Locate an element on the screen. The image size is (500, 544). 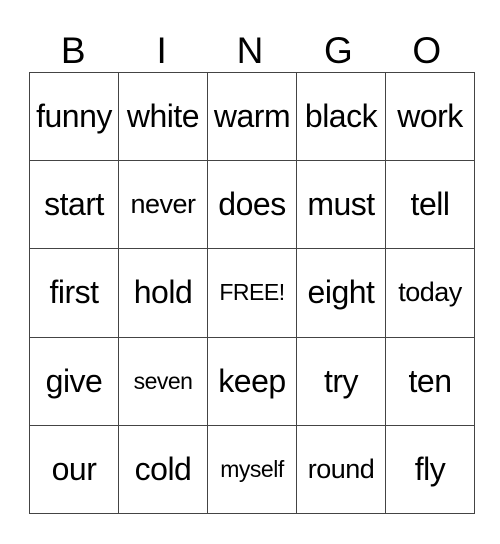
header-letter-g: G is located at coordinates (338, 50).